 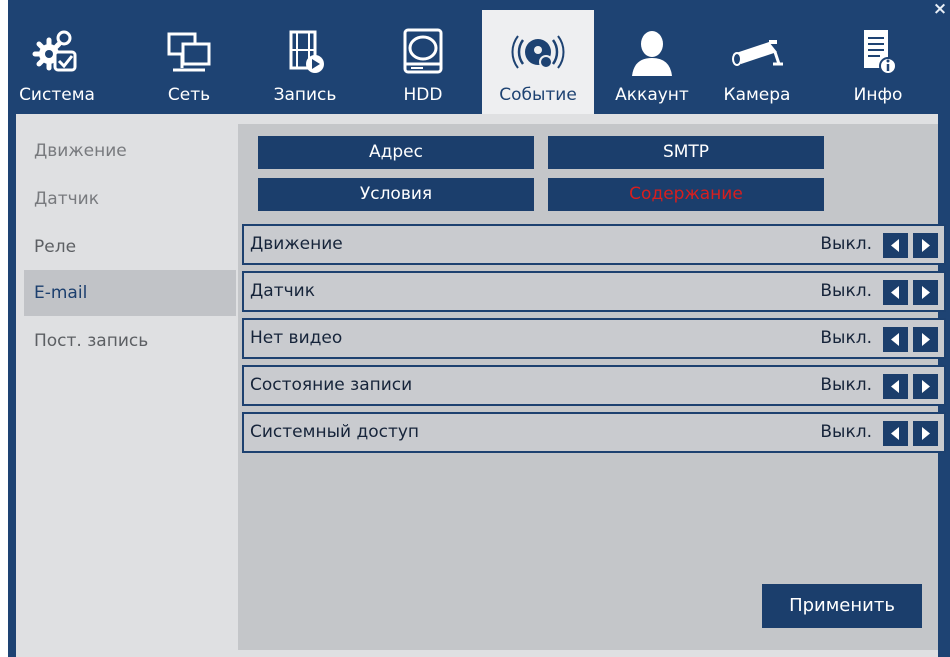 What do you see at coordinates (396, 152) in the screenshot?
I see `tab-address: Адрес` at bounding box center [396, 152].